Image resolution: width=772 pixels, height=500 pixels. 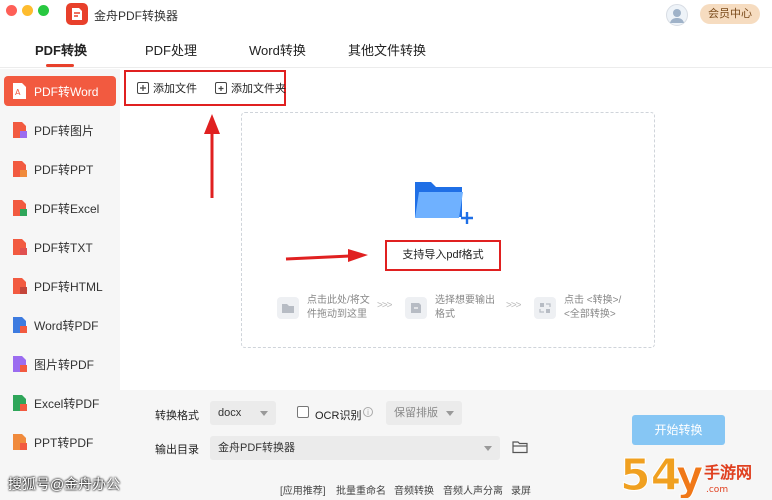 I want to click on layout-select: 保留排版, so click(x=424, y=413).